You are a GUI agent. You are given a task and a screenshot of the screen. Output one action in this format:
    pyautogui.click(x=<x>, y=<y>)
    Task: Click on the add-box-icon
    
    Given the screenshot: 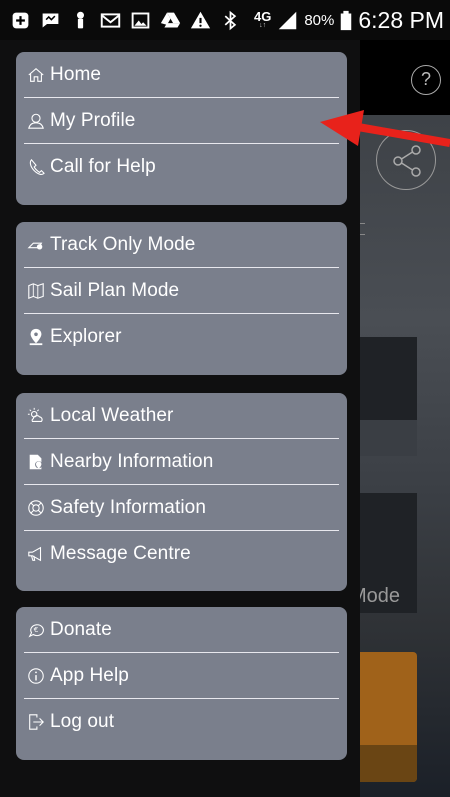 What is the action you would take?
    pyautogui.click(x=20, y=20)
    